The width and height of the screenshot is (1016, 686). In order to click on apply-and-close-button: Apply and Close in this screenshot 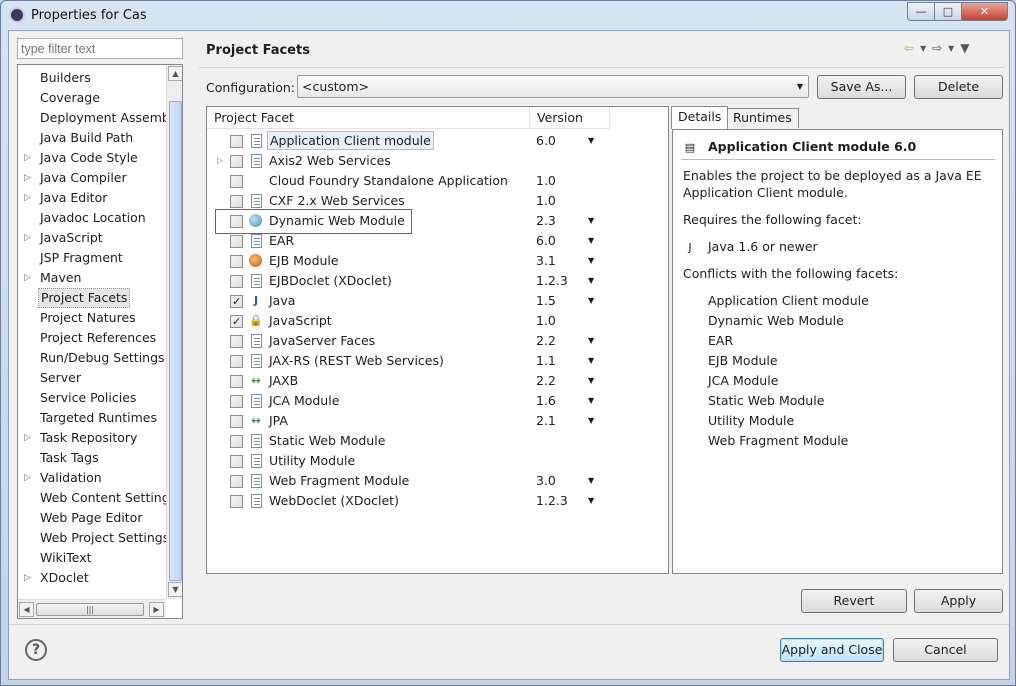, I will do `click(832, 650)`.